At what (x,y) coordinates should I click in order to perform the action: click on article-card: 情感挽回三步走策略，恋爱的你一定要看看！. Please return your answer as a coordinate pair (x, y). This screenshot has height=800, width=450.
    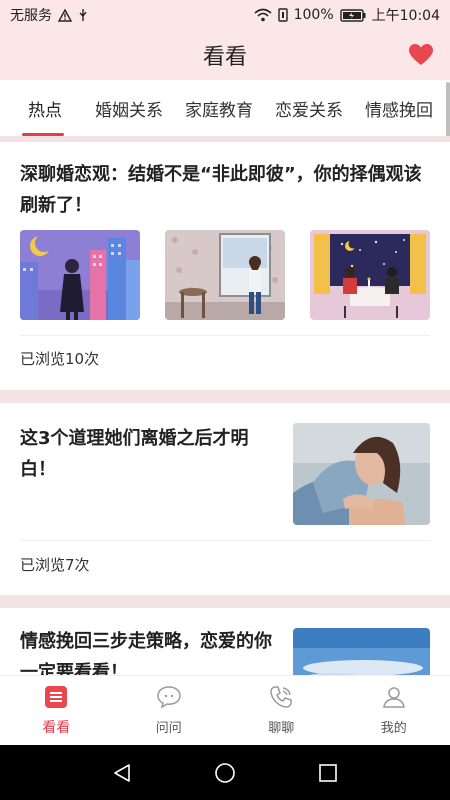
    Looking at the image, I should click on (225, 641).